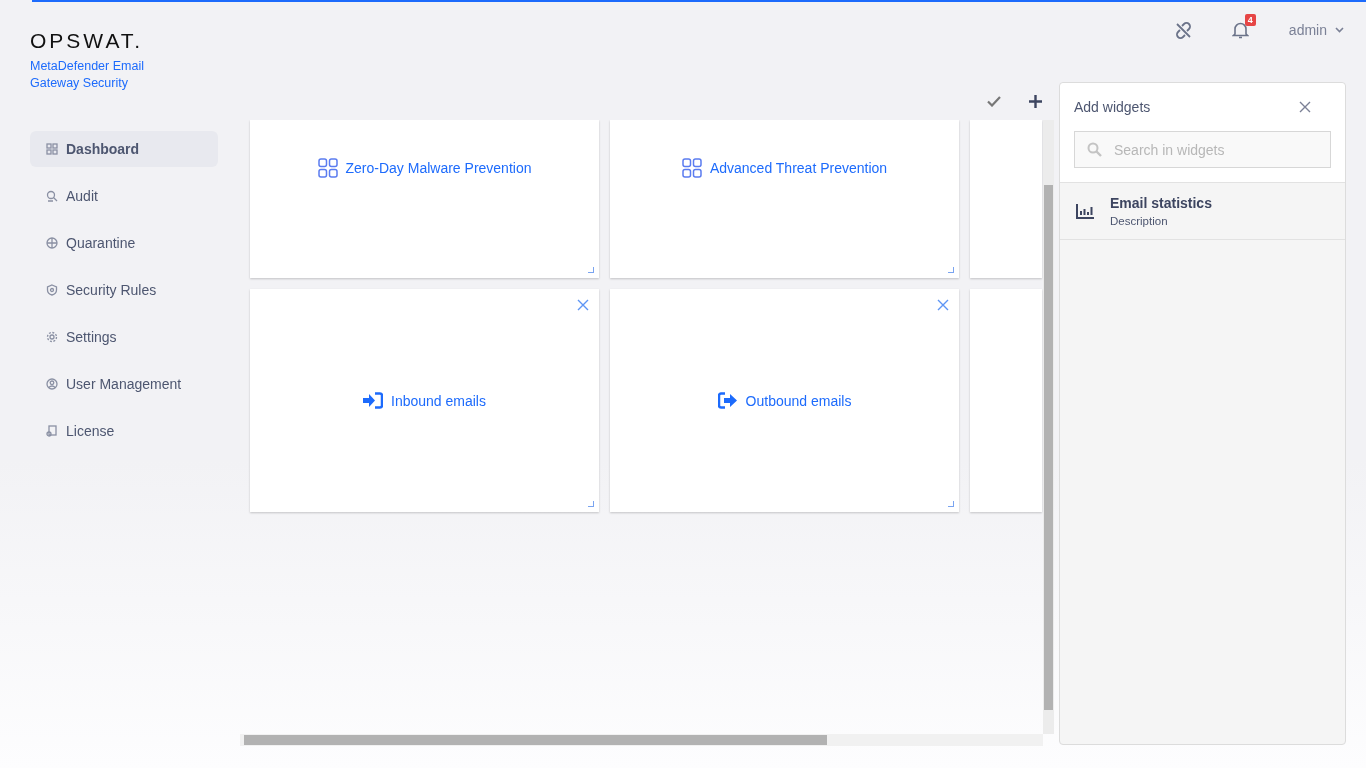 The image size is (1366, 768). What do you see at coordinates (52, 384) in the screenshot?
I see `user-icon` at bounding box center [52, 384].